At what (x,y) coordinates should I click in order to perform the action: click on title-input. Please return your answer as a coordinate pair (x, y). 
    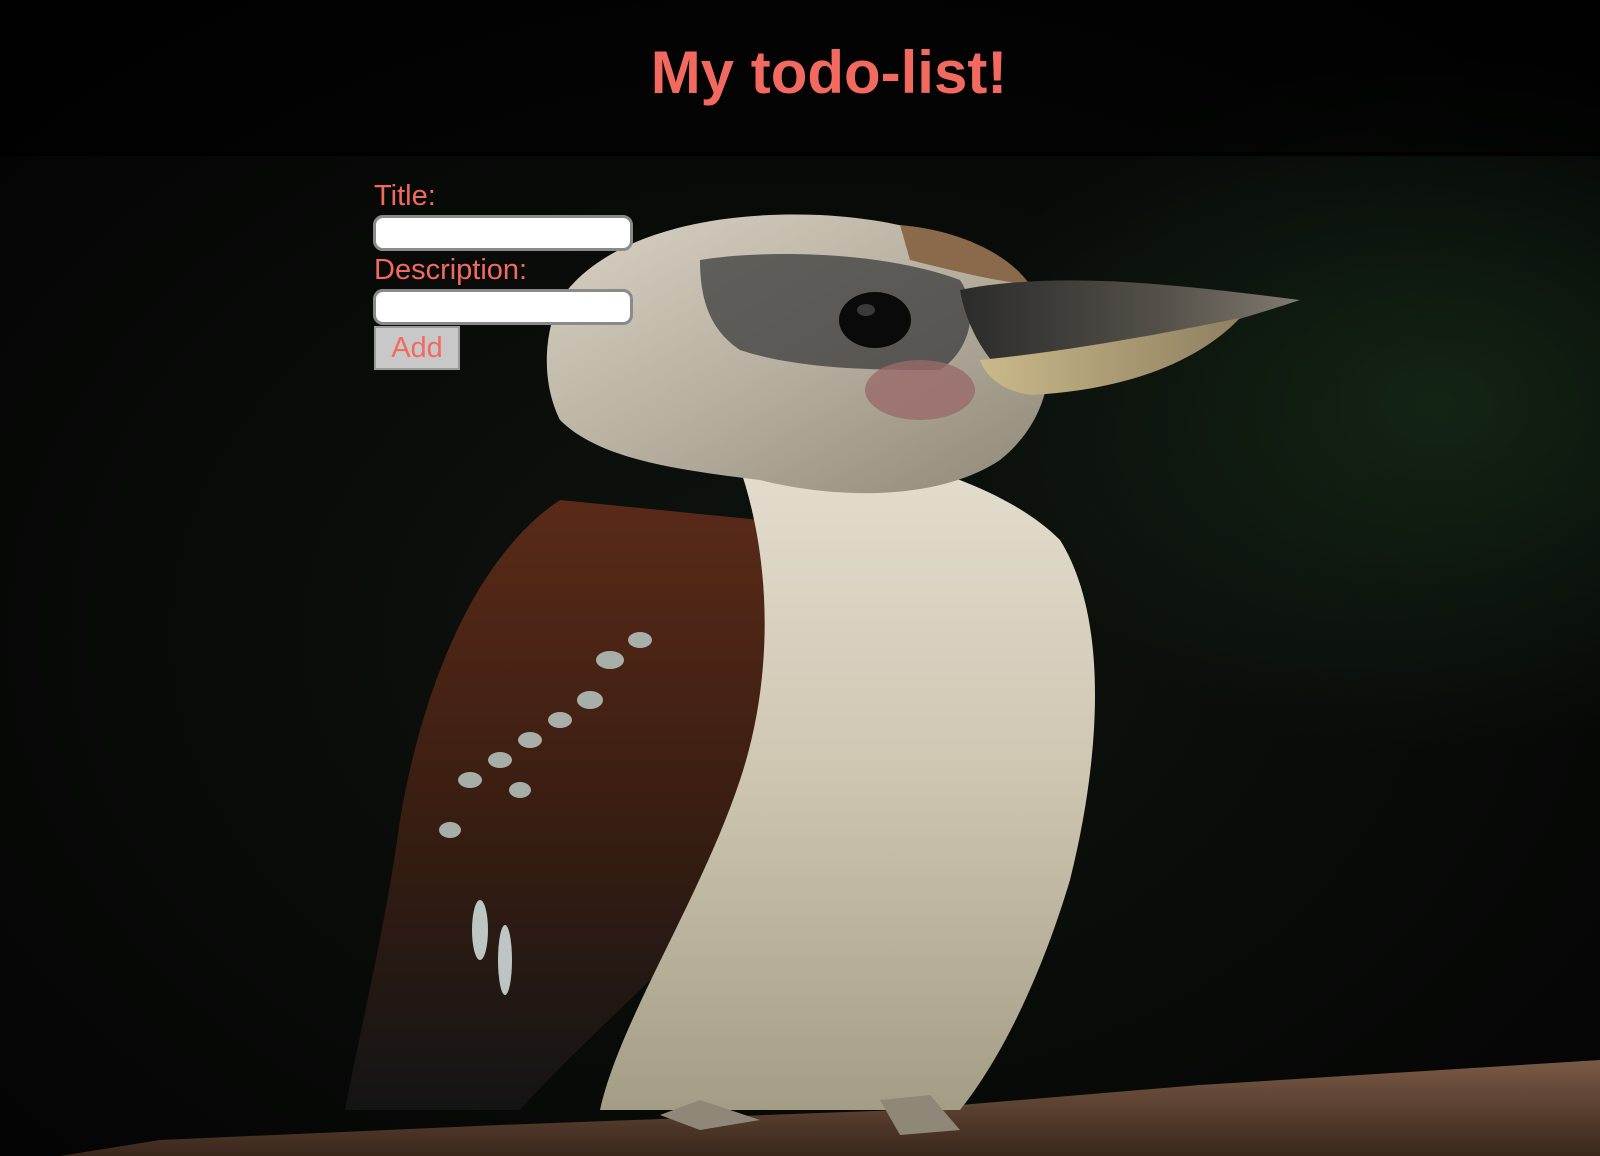
    Looking at the image, I should click on (503, 233).